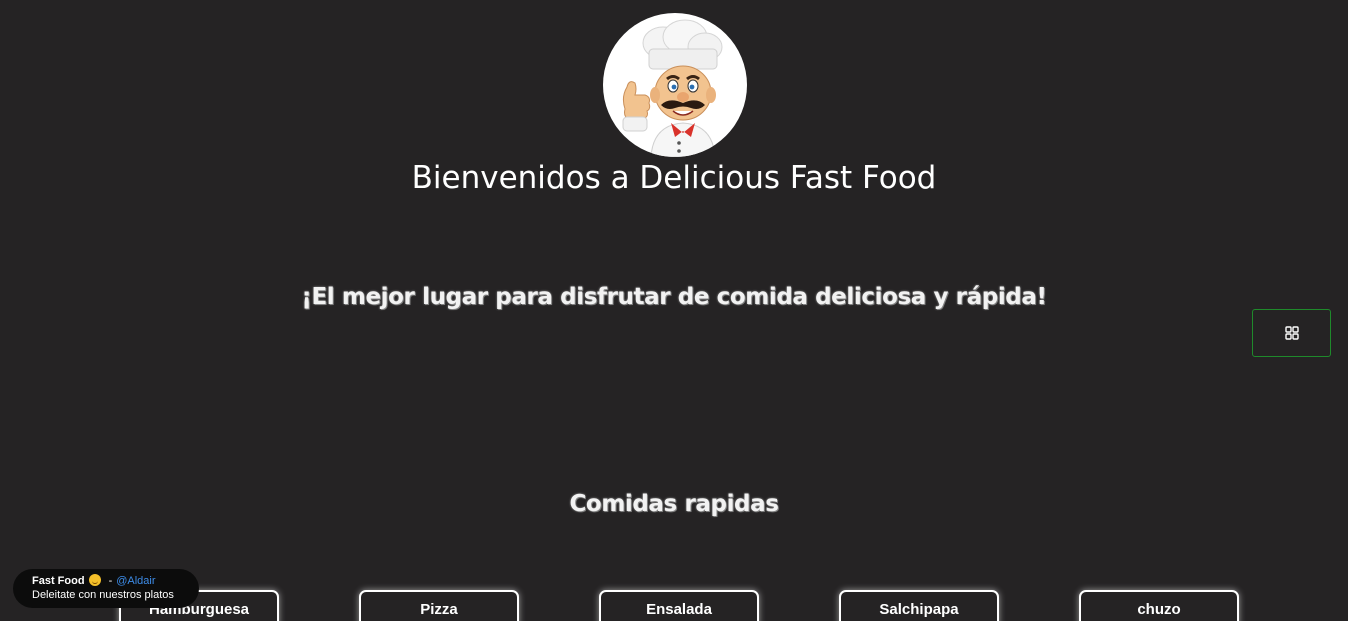 The height and width of the screenshot is (621, 1348). I want to click on toast-message: Deleitate con nuestros platos, so click(103, 595).